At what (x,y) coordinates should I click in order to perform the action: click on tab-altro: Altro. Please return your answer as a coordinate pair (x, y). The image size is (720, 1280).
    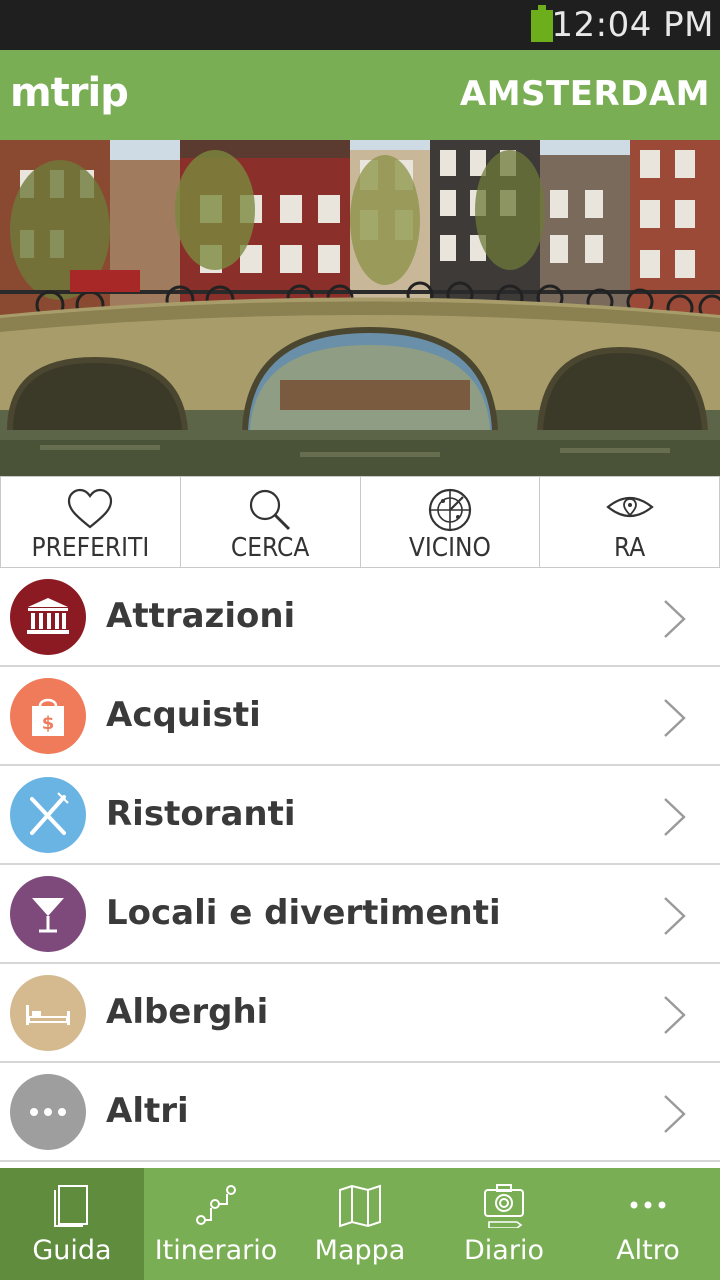
    Looking at the image, I should click on (648, 1224).